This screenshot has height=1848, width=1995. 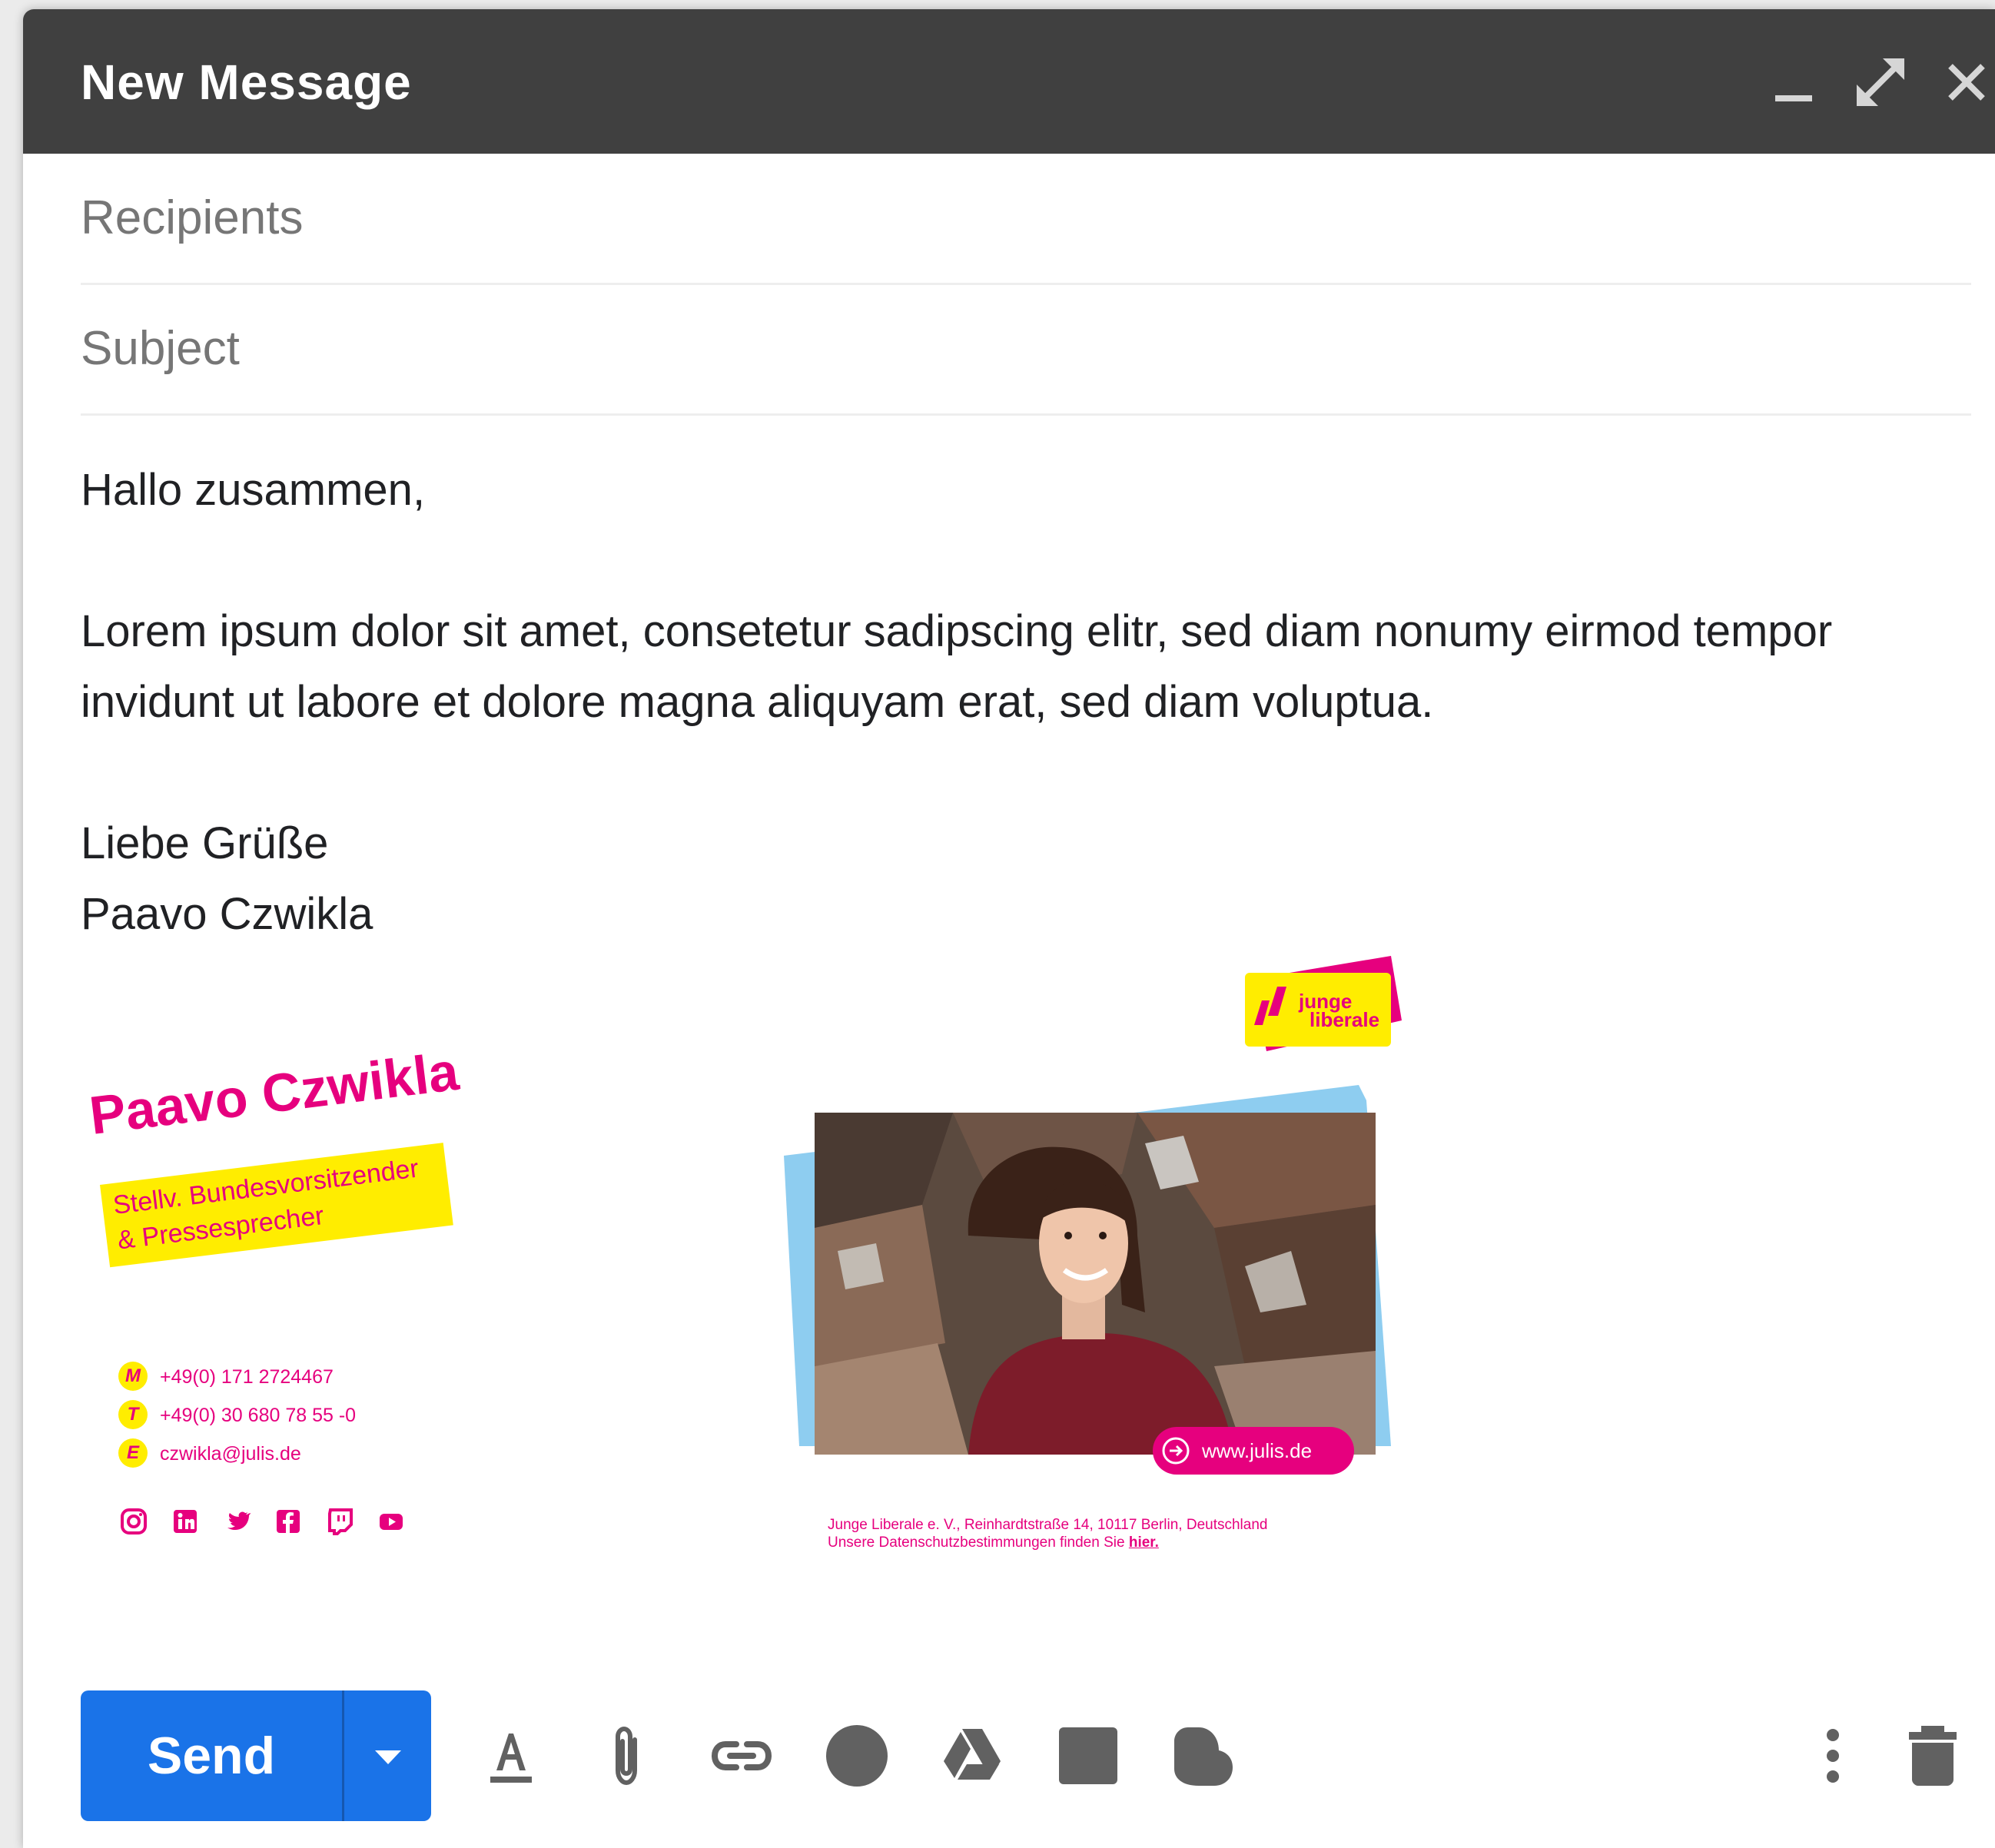 I want to click on send-button-group: Send, so click(x=256, y=1755).